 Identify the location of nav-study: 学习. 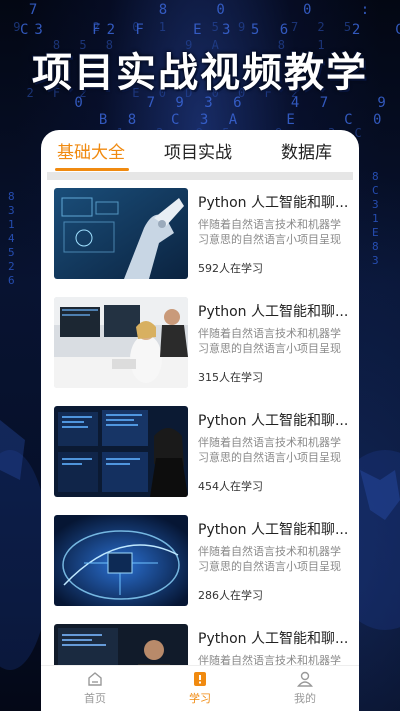
(200, 688).